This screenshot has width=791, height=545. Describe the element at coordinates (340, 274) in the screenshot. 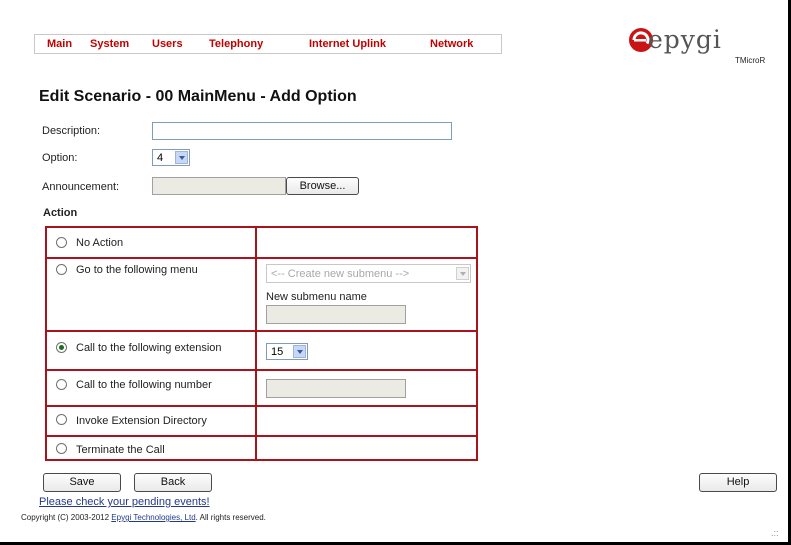

I see `submenu-select-value: <-- Create new submenu -->` at that location.